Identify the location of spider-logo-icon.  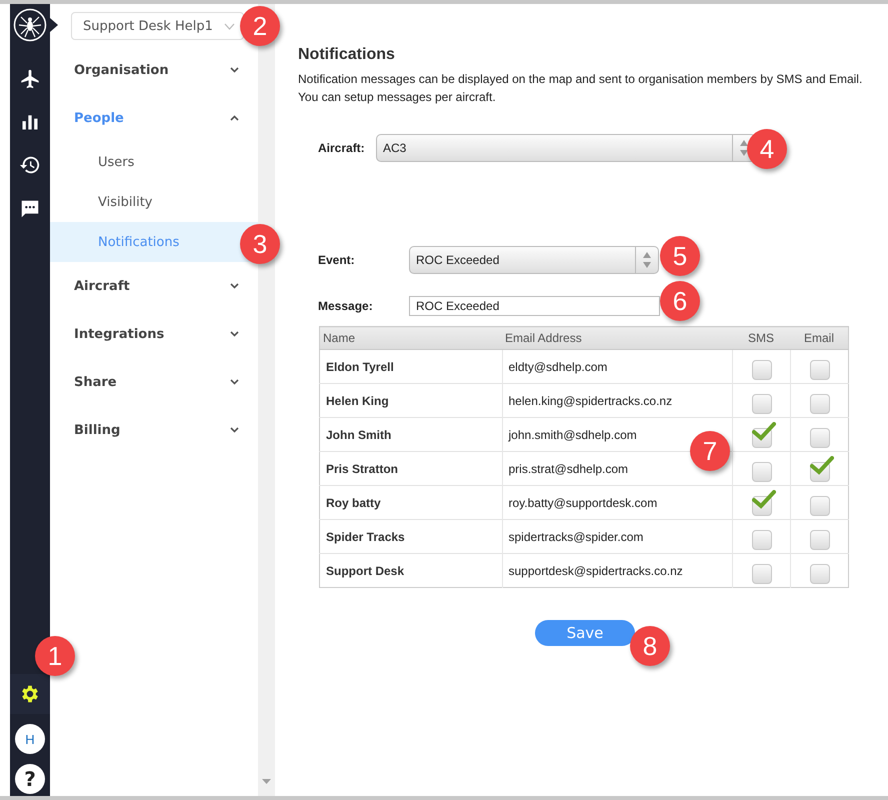
(30, 25).